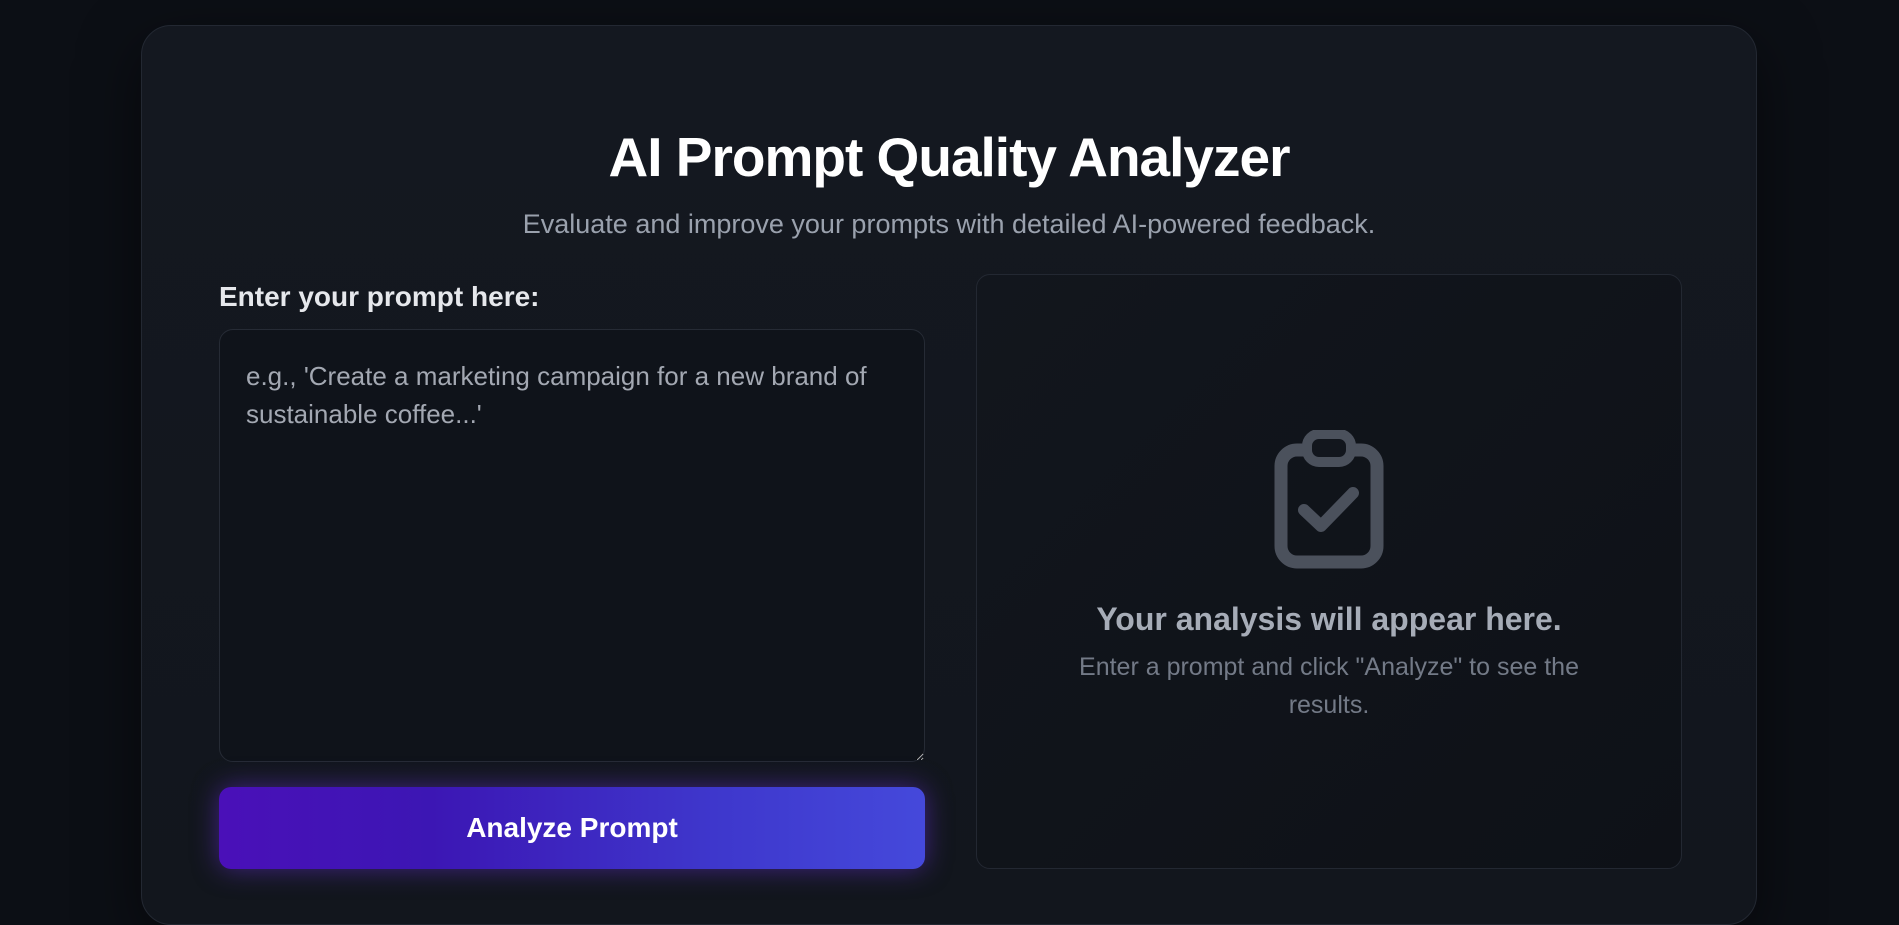 The height and width of the screenshot is (925, 1899). I want to click on clipboard-check-icon, so click(1329, 499).